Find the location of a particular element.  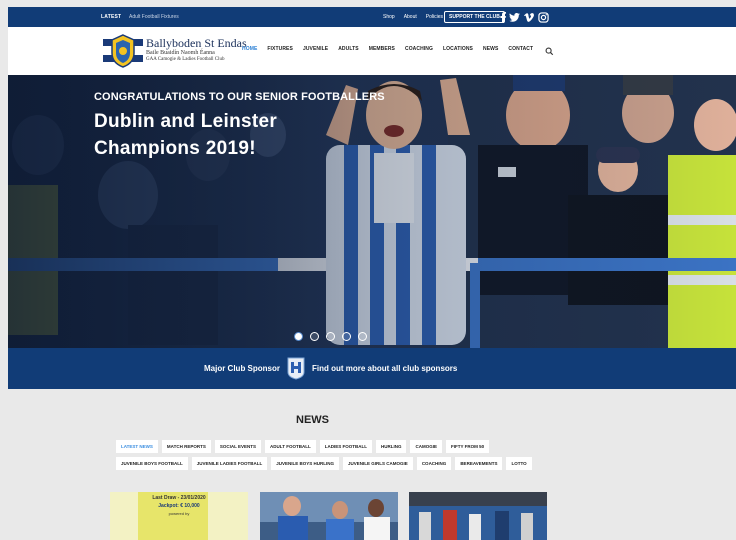

ladies-football-image is located at coordinates (329, 516).